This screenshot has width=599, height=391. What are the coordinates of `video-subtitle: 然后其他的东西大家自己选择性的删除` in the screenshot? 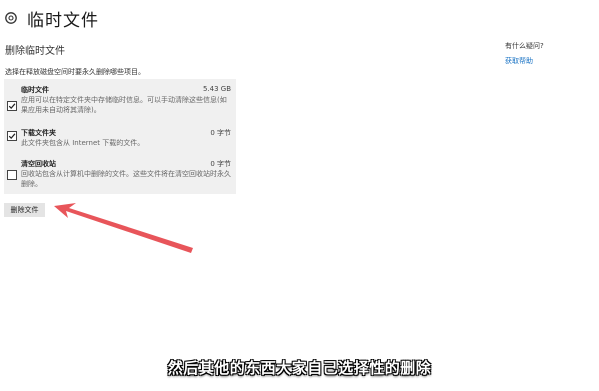 It's located at (299, 368).